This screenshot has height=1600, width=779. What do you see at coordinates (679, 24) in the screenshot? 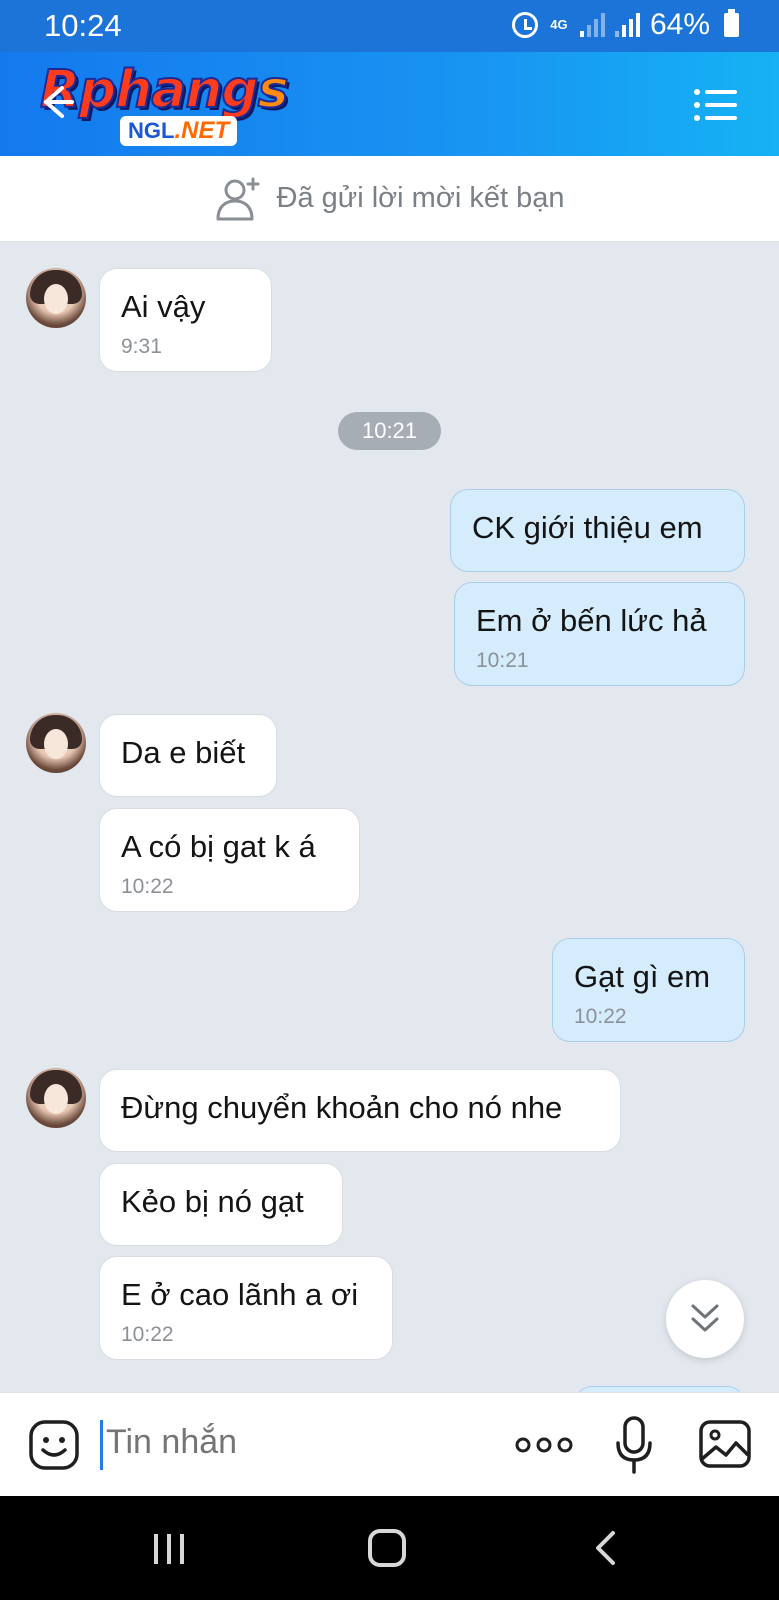
I see `battery-percent: 64%` at bounding box center [679, 24].